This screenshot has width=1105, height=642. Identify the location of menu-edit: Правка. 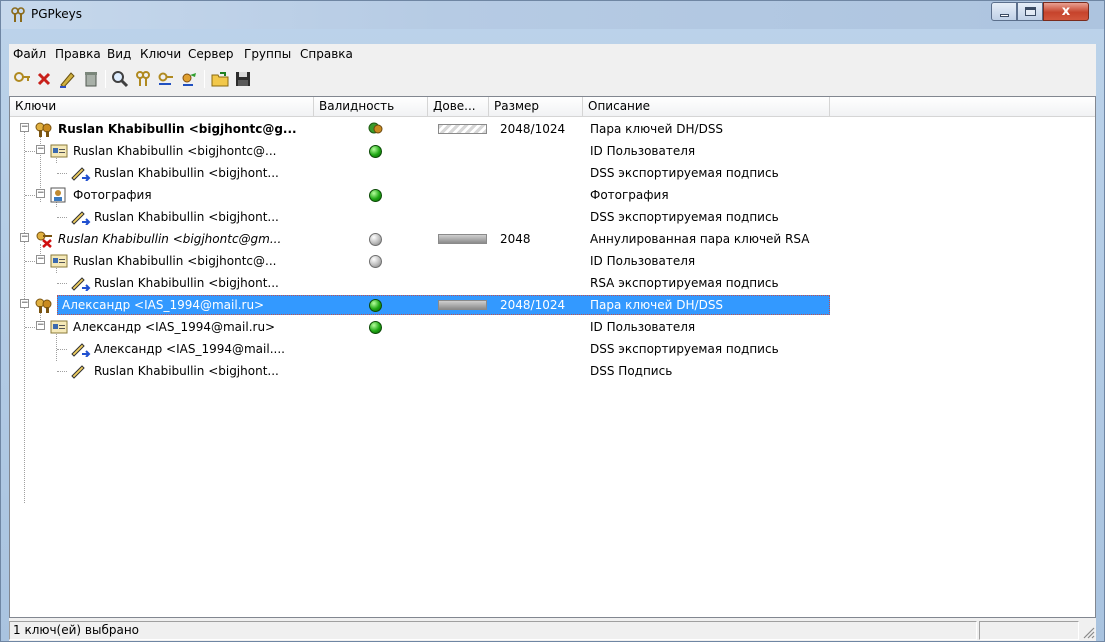
(78, 54).